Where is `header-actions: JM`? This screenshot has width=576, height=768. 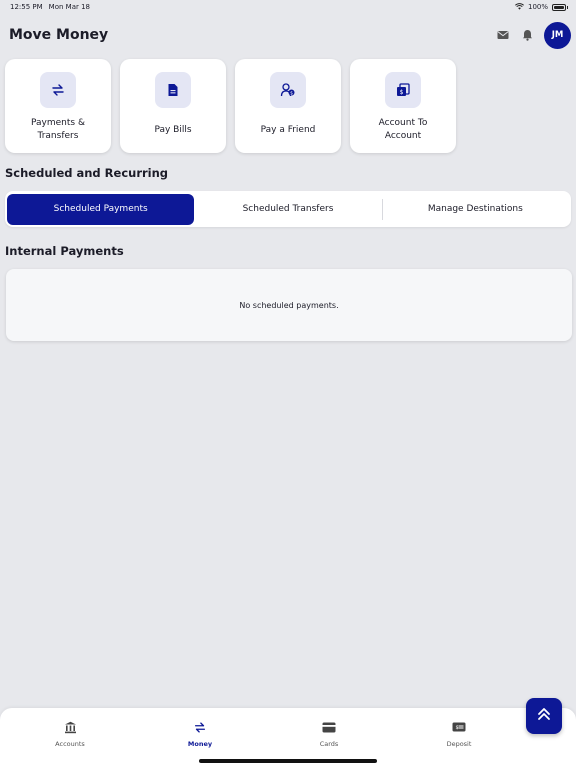
header-actions: JM is located at coordinates (533, 35).